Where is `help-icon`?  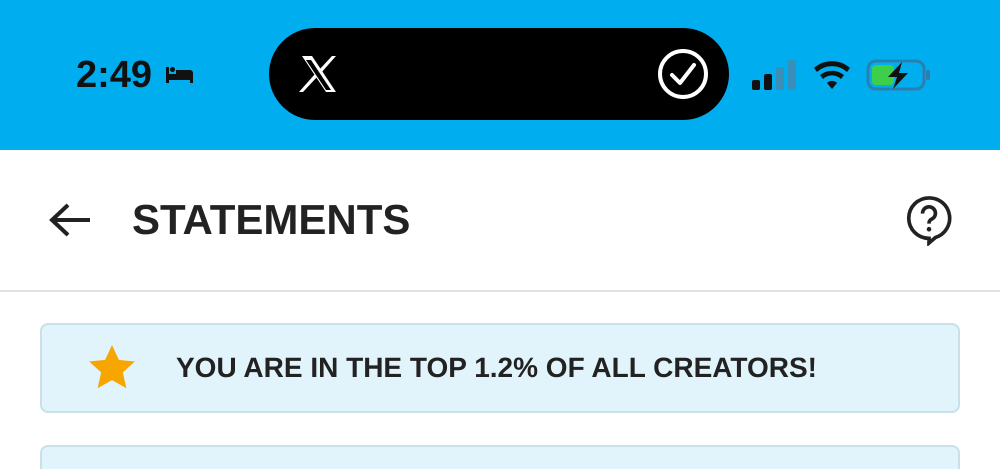
help-icon is located at coordinates (929, 220).